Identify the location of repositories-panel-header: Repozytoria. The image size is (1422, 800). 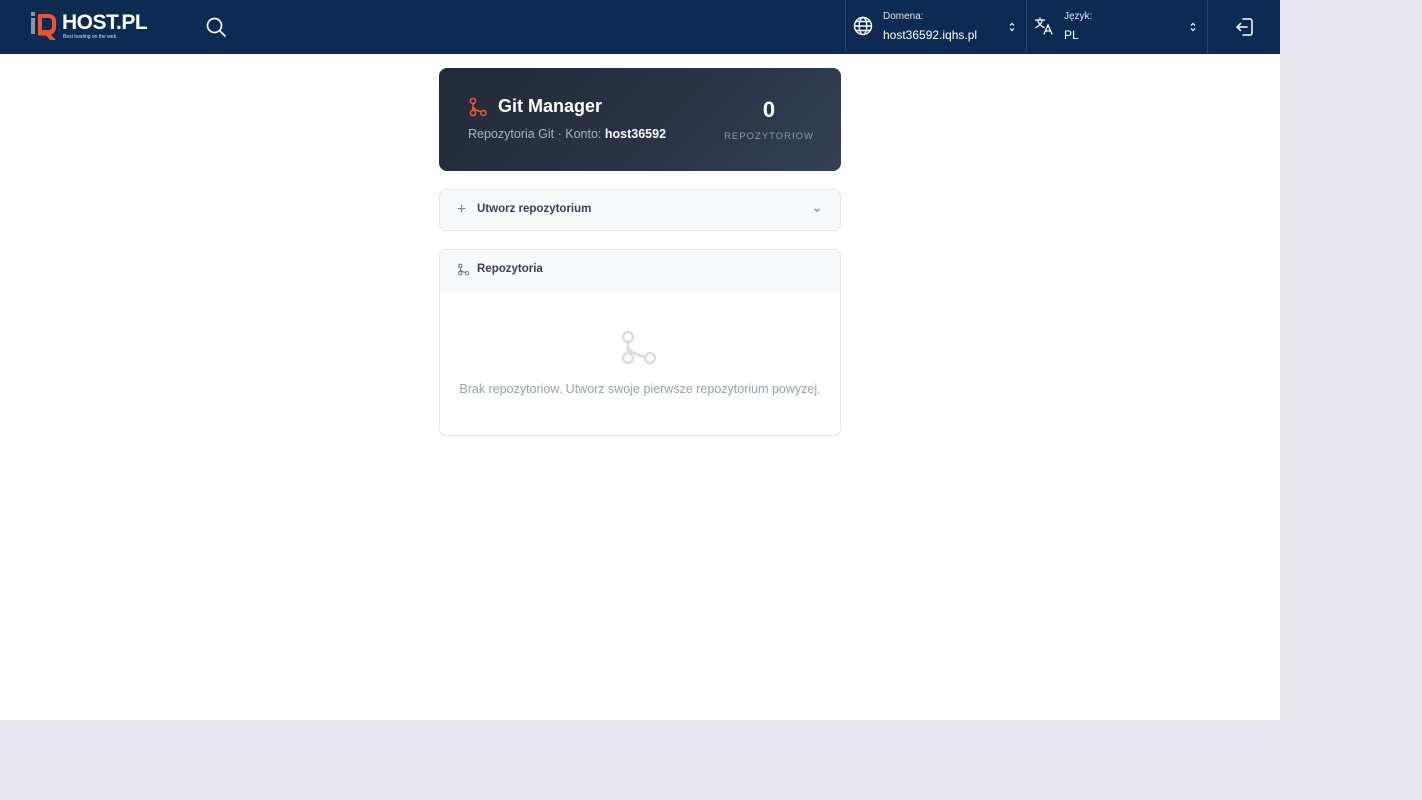
(640, 270).